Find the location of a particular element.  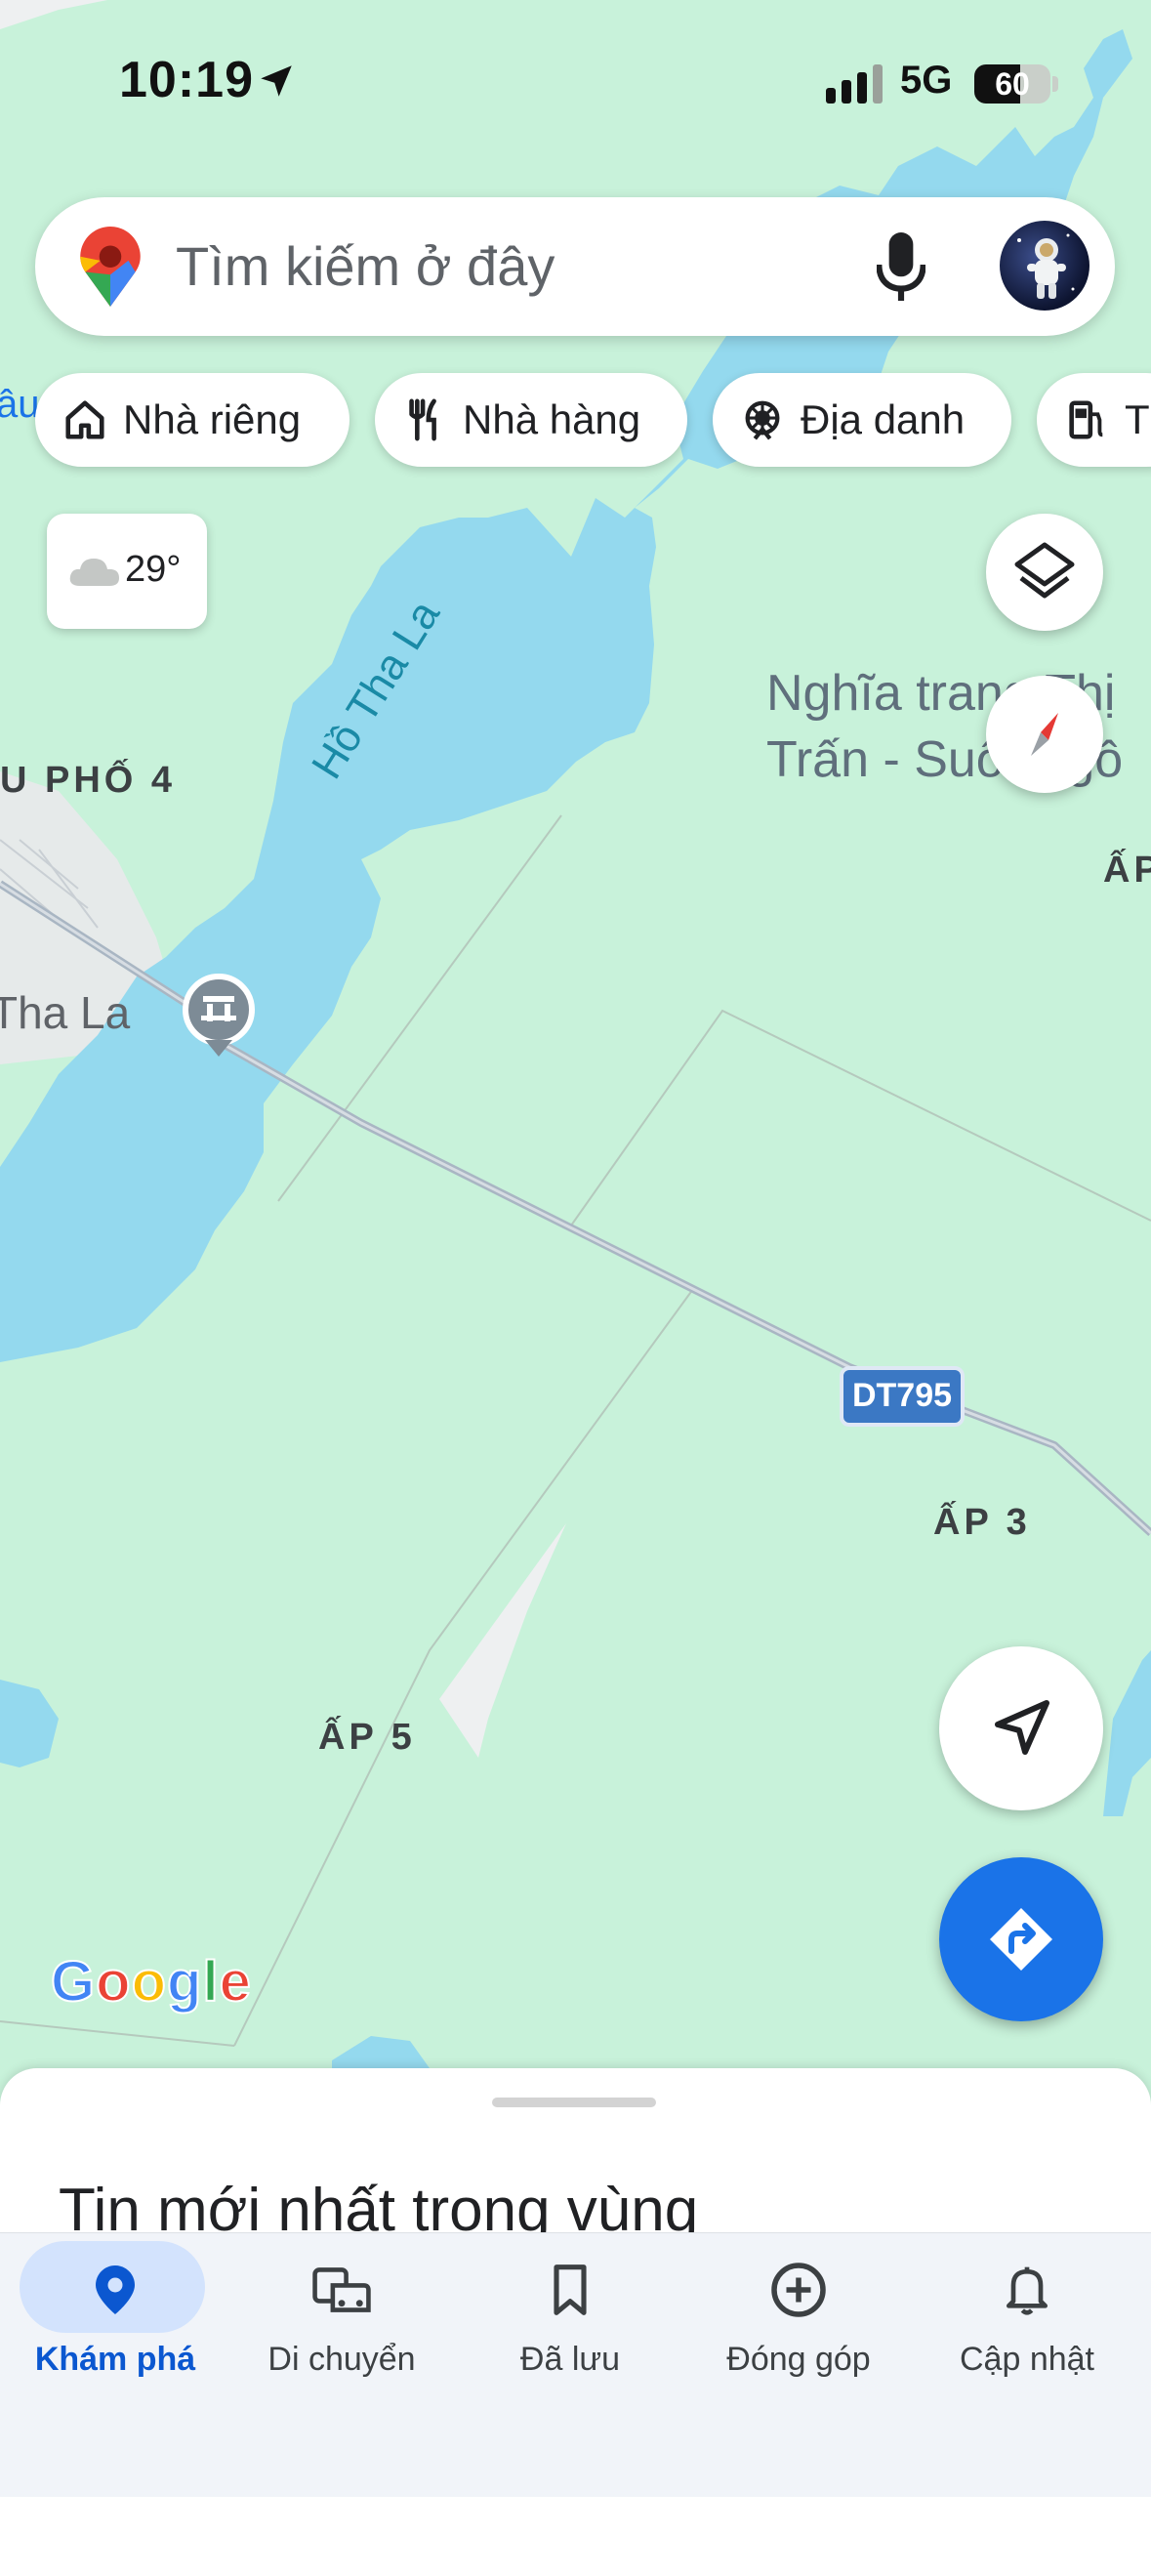

nav-commute: Di chuyển is located at coordinates (341, 2331).